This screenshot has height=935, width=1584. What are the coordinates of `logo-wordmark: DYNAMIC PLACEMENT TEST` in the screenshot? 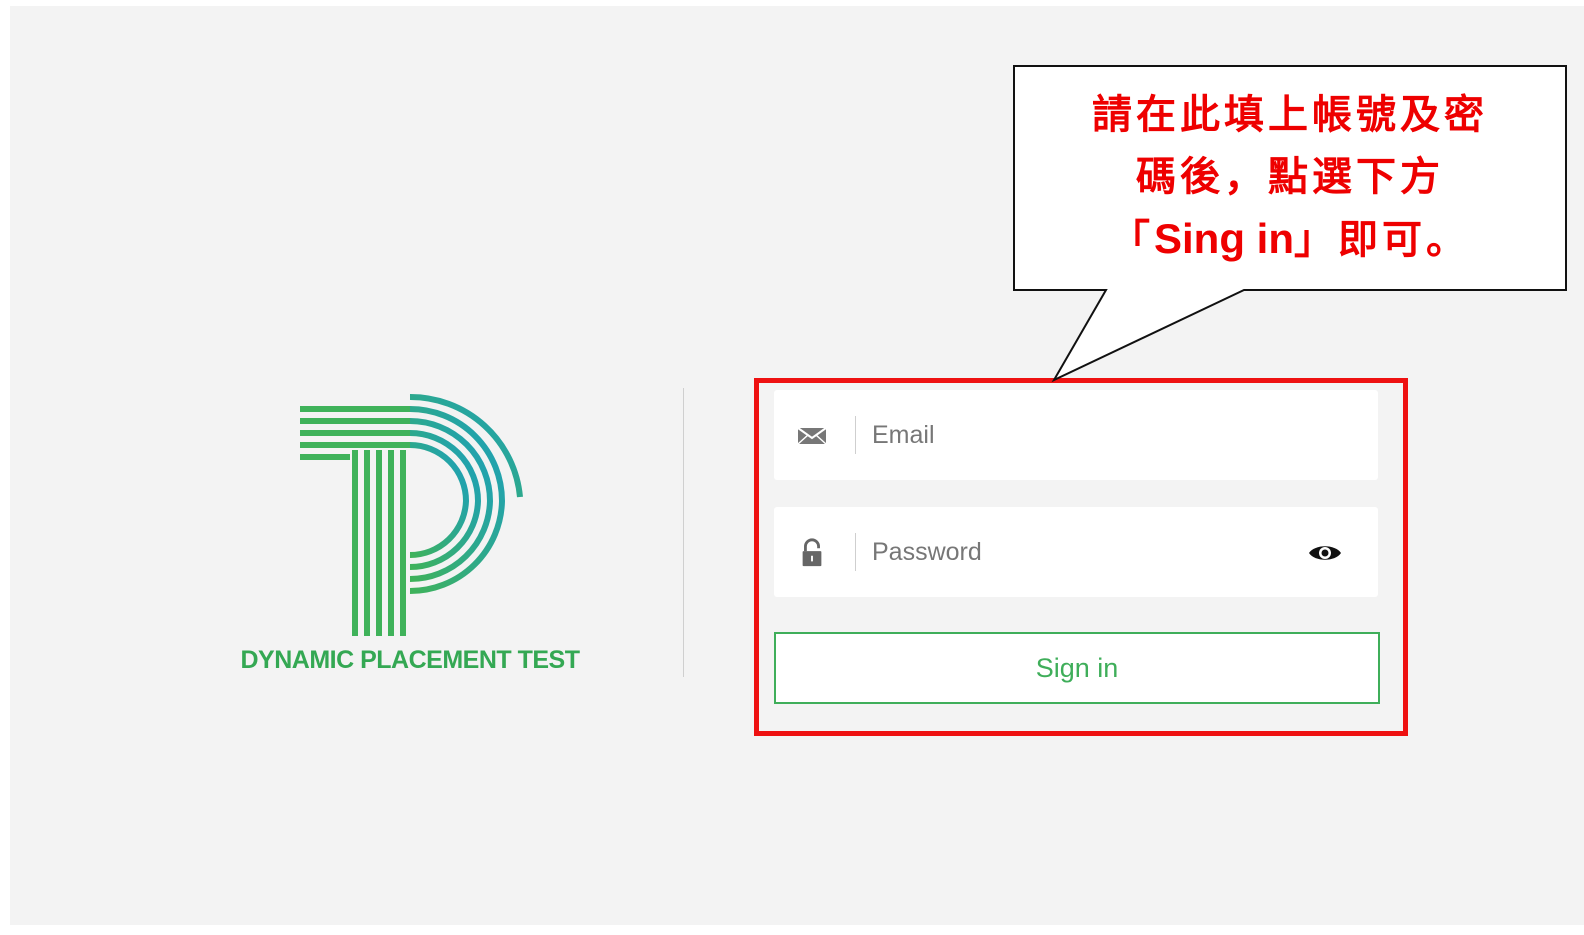 It's located at (410, 660).